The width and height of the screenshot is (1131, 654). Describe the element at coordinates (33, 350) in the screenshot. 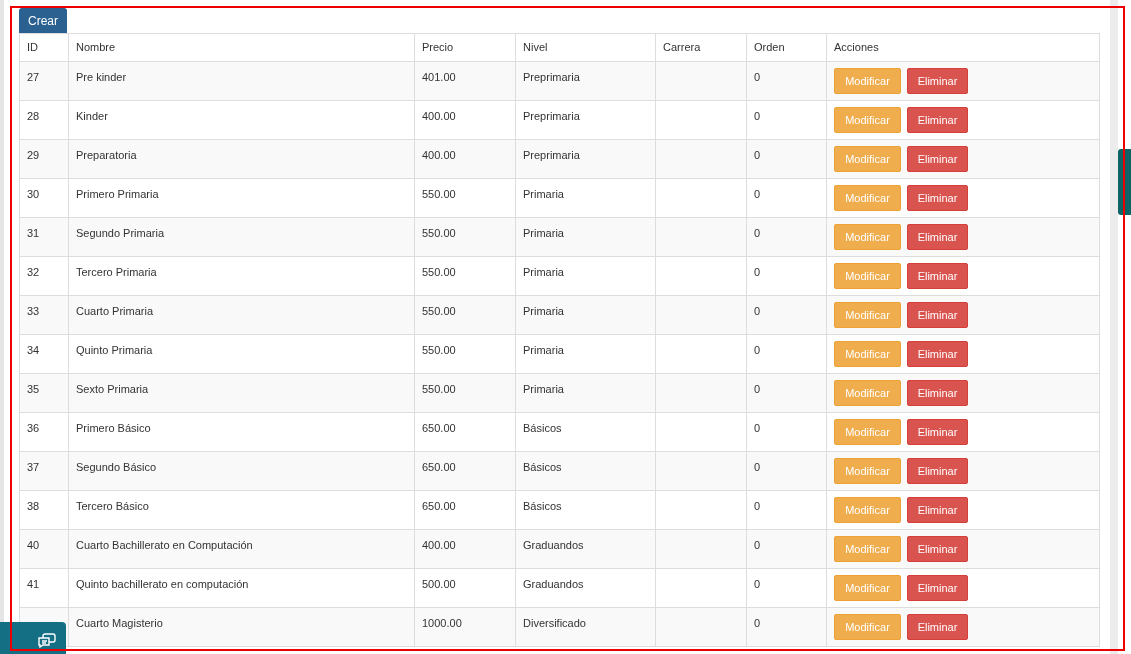

I see `table-cell: 34` at that location.